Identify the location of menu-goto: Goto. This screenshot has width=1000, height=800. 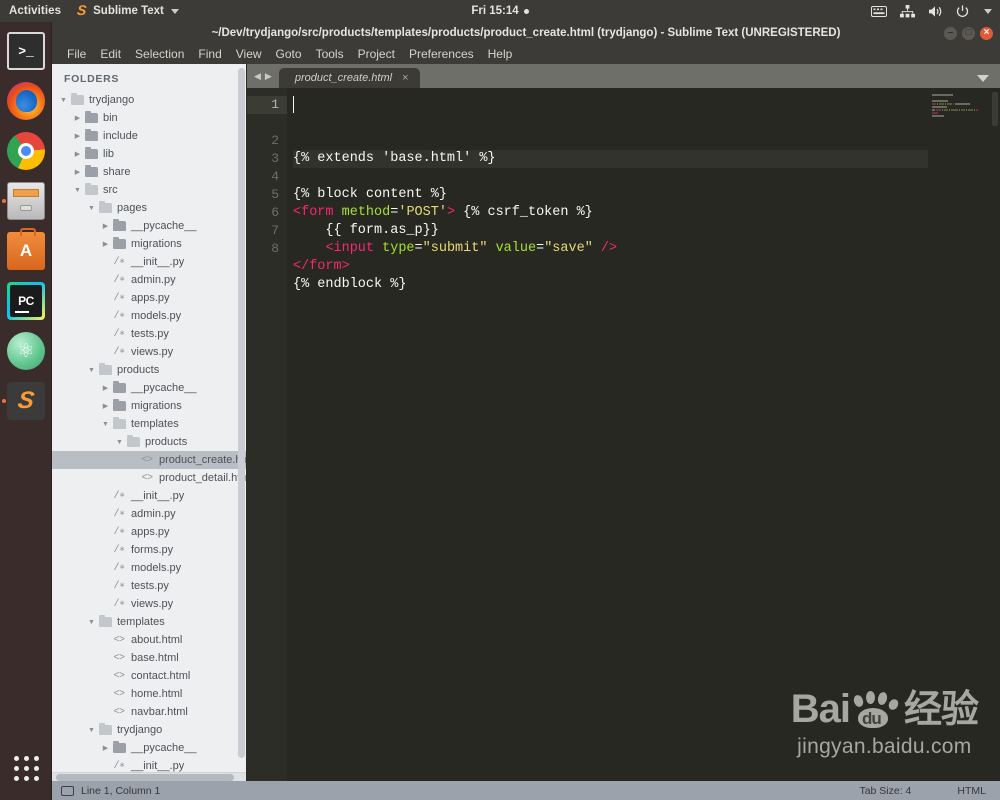
(289, 54).